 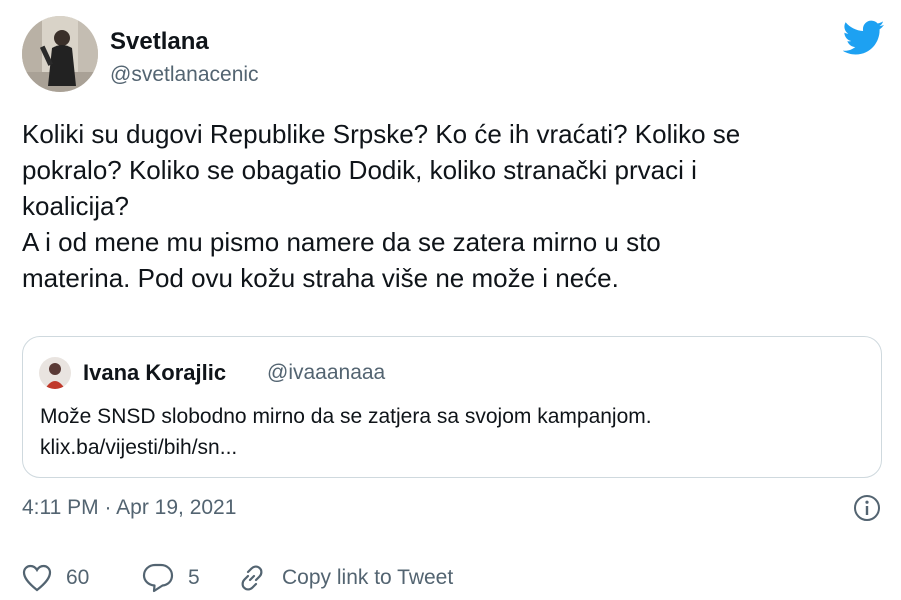 I want to click on action-bar: 60 5 Copy link to Tweet, so click(x=452, y=578).